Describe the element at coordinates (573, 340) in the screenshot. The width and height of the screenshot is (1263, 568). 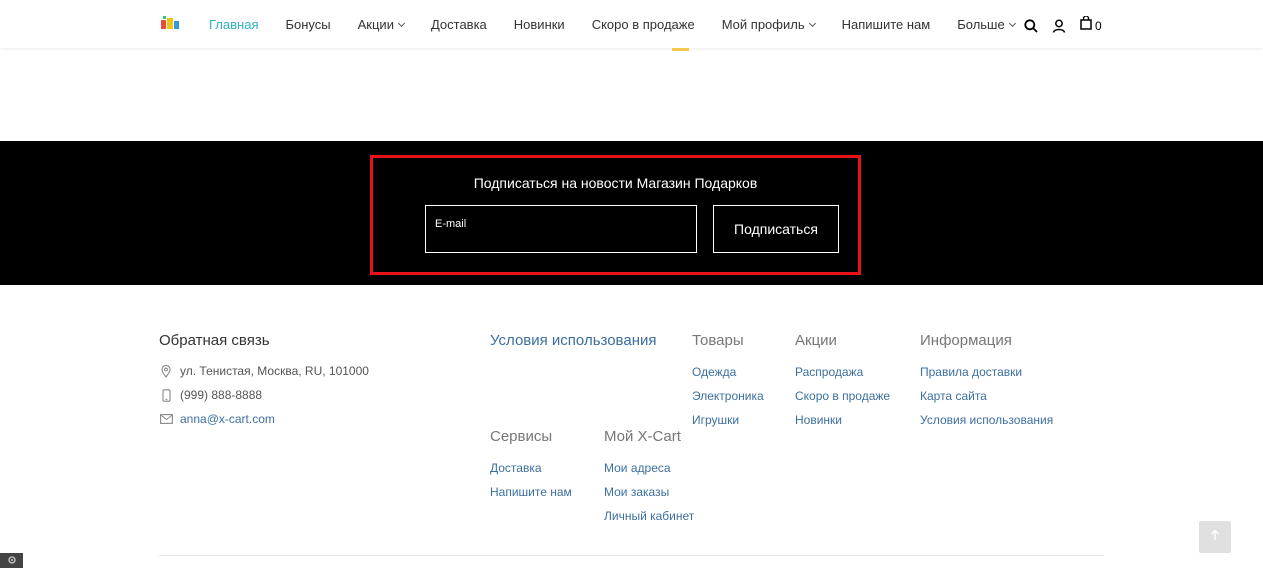
I see `terms-link: Условия использования` at that location.